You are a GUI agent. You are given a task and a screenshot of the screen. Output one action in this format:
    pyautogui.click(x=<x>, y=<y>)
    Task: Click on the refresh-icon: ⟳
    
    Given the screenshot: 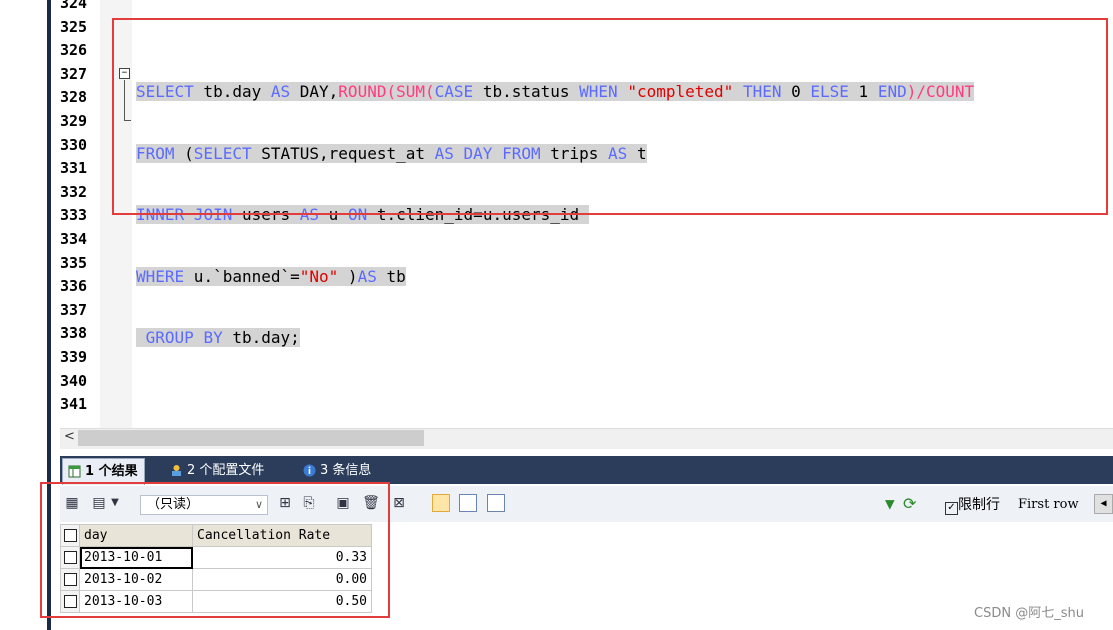 What is the action you would take?
    pyautogui.click(x=909, y=503)
    